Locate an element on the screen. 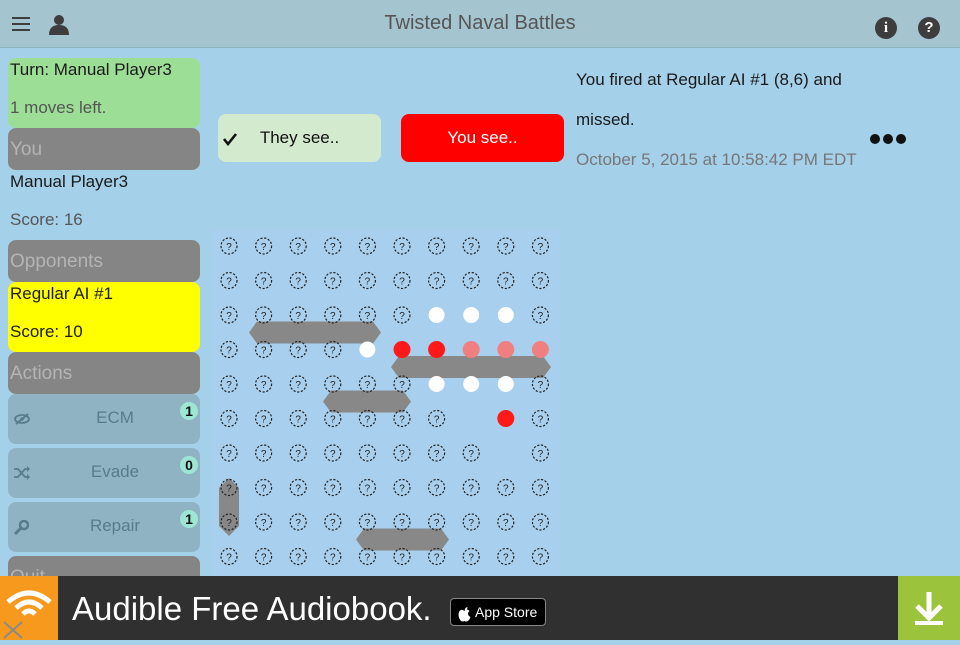 This screenshot has width=960, height=645. app-store-badge: App Store is located at coordinates (498, 612).